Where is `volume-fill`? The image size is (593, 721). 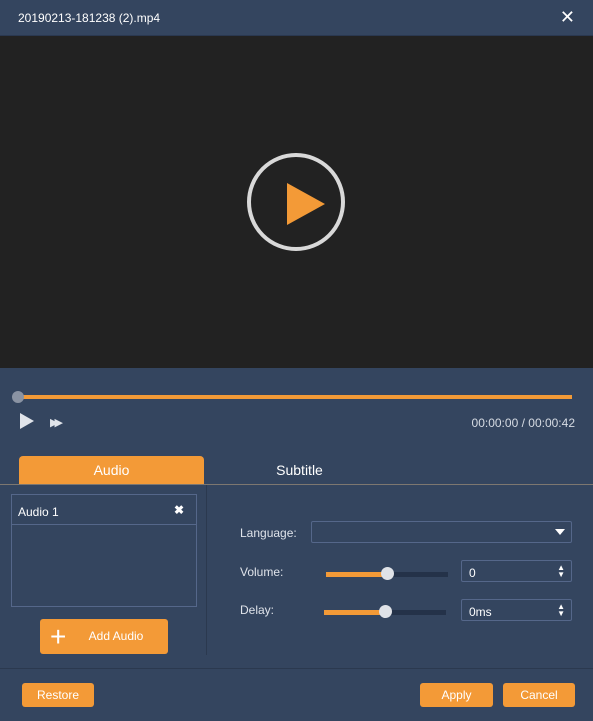 volume-fill is located at coordinates (356, 574).